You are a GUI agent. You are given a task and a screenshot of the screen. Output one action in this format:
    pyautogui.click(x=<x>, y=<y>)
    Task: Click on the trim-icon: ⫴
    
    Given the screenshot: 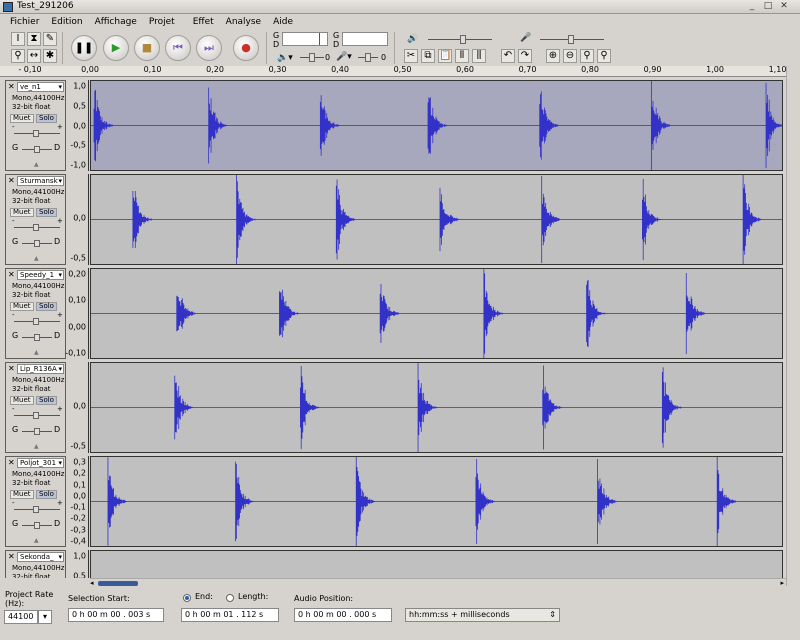 What is the action you would take?
    pyautogui.click(x=462, y=56)
    